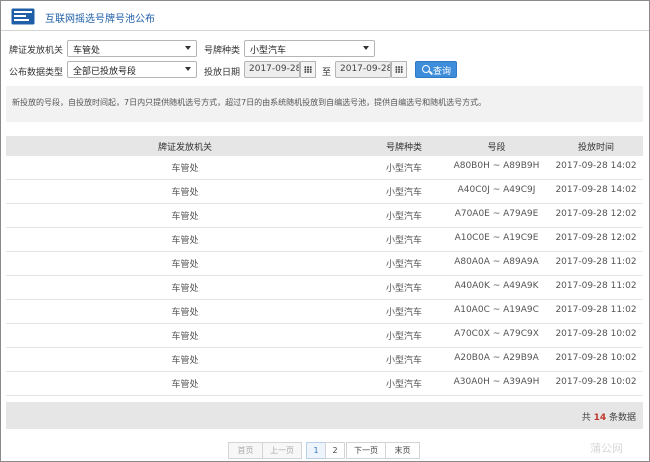 The height and width of the screenshot is (462, 650). Describe the element at coordinates (324, 415) in the screenshot. I see `table-footer: 共 14 条数据` at that location.